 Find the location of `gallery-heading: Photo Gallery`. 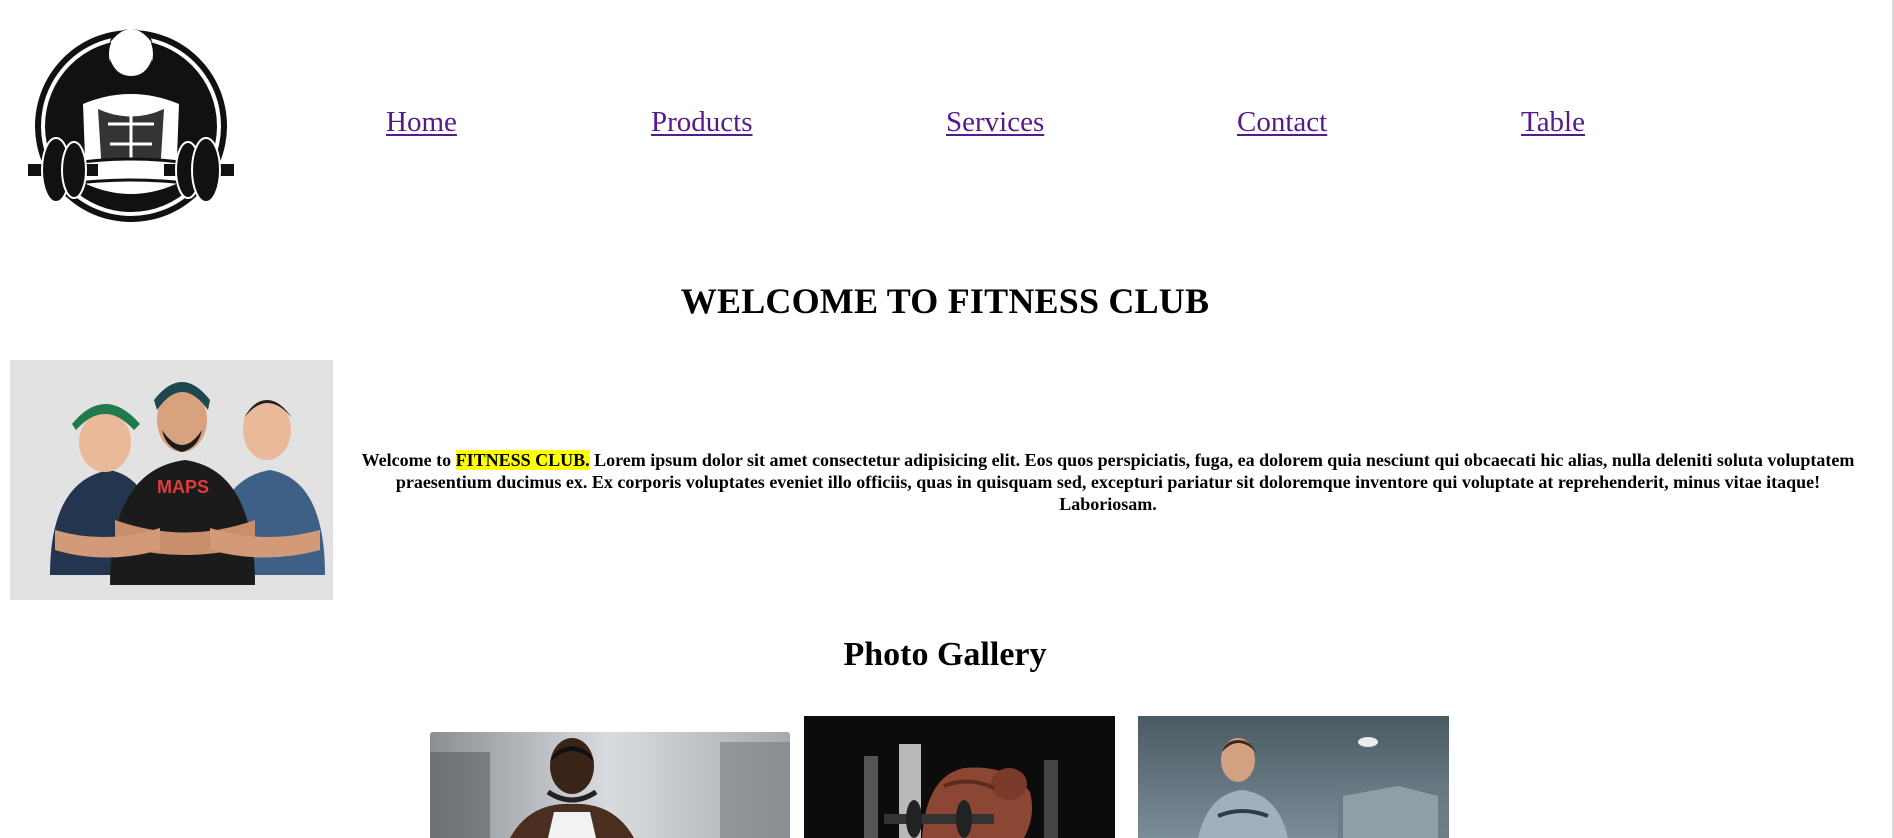

gallery-heading: Photo Gallery is located at coordinates (945, 654).